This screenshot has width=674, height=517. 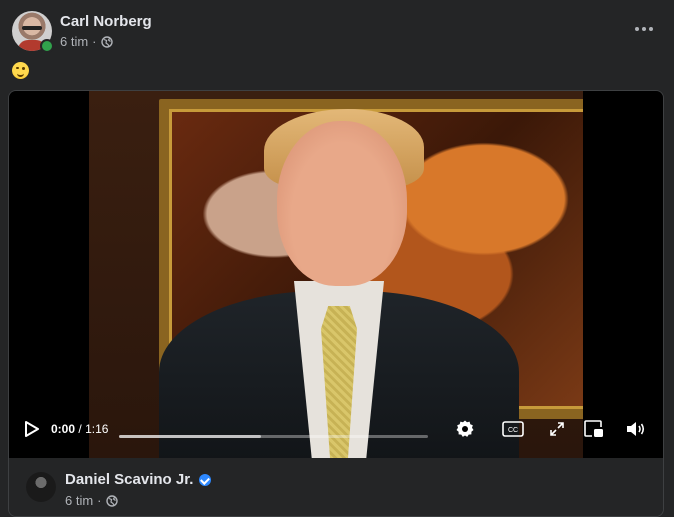 I want to click on post-text, so click(x=20, y=70).